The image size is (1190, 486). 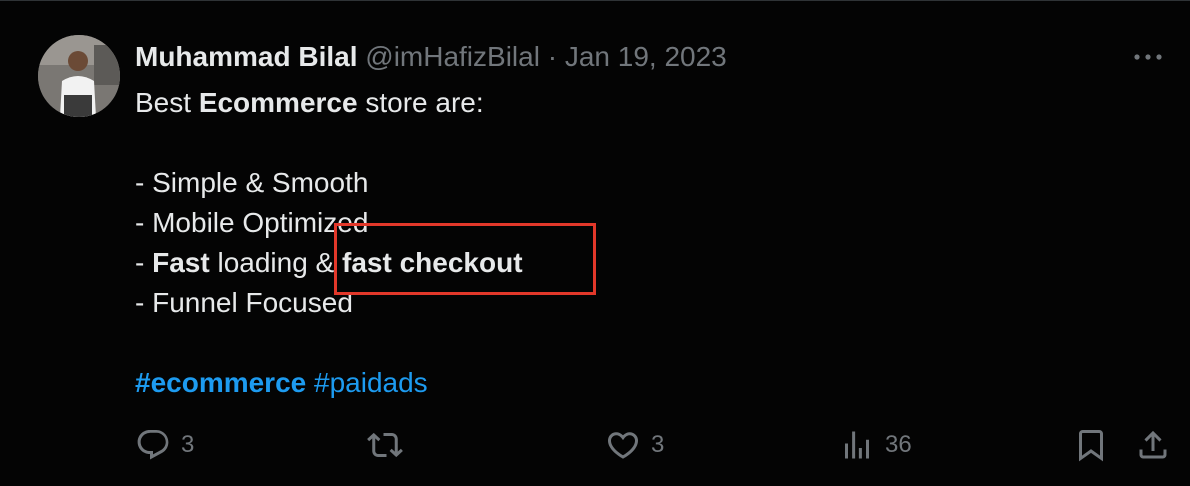 I want to click on avatar, so click(x=79, y=76).